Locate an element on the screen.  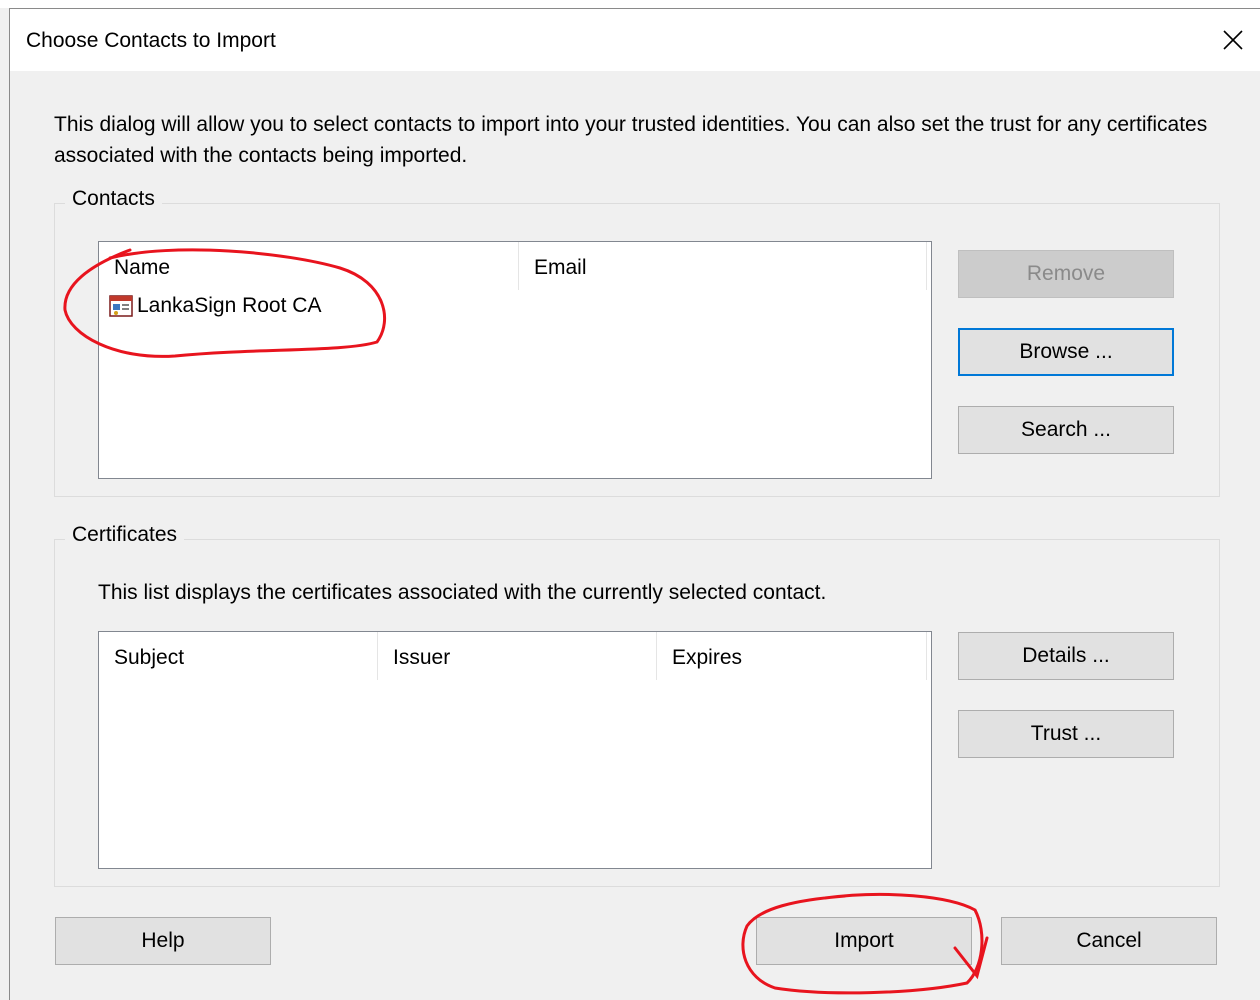
close-icon is located at coordinates (1233, 40).